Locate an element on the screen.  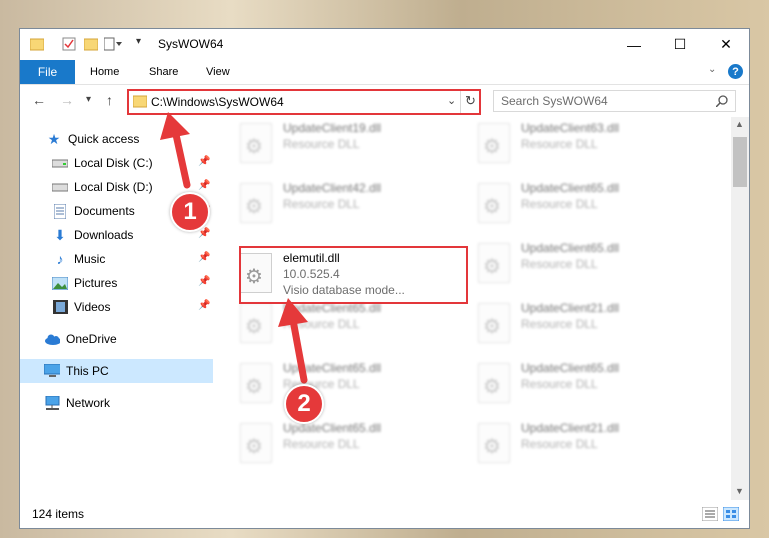
step-badge-2: 2 is located at coordinates (304, 404).